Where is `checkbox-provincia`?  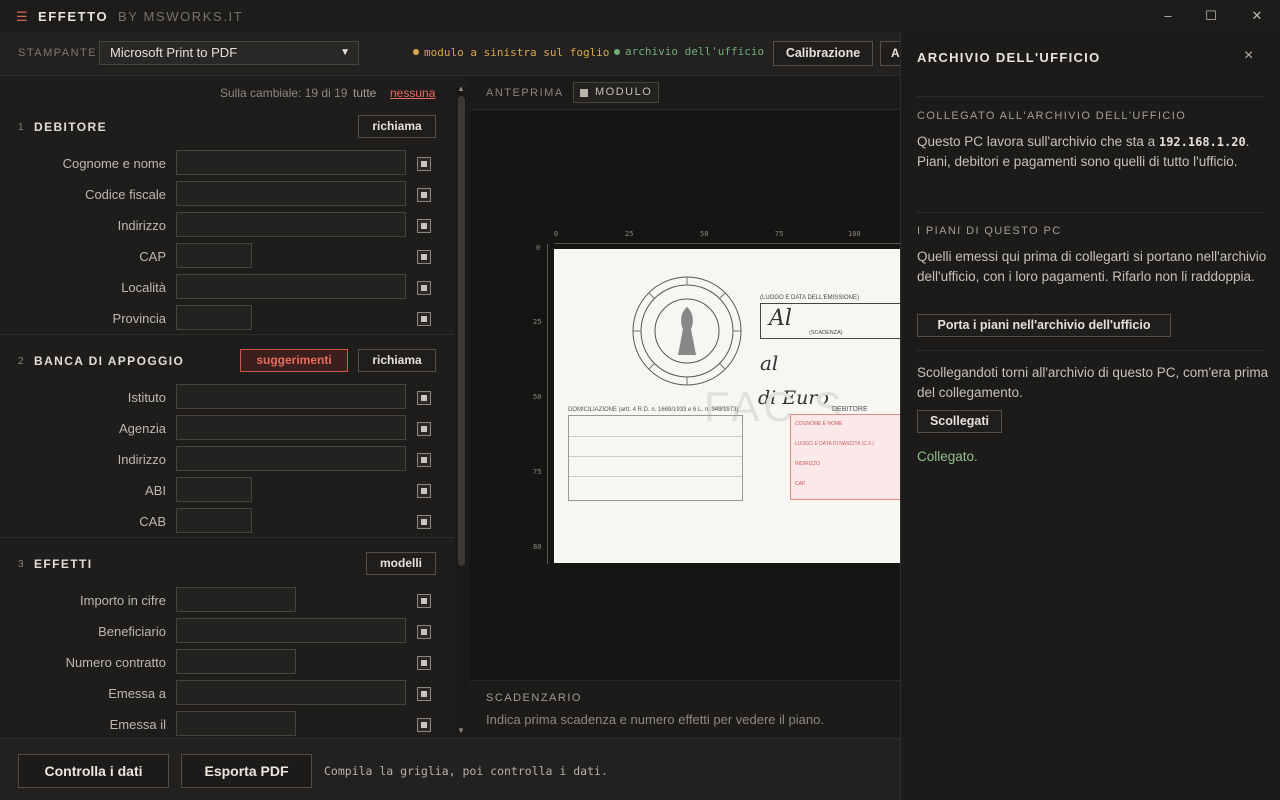 checkbox-provincia is located at coordinates (424, 319).